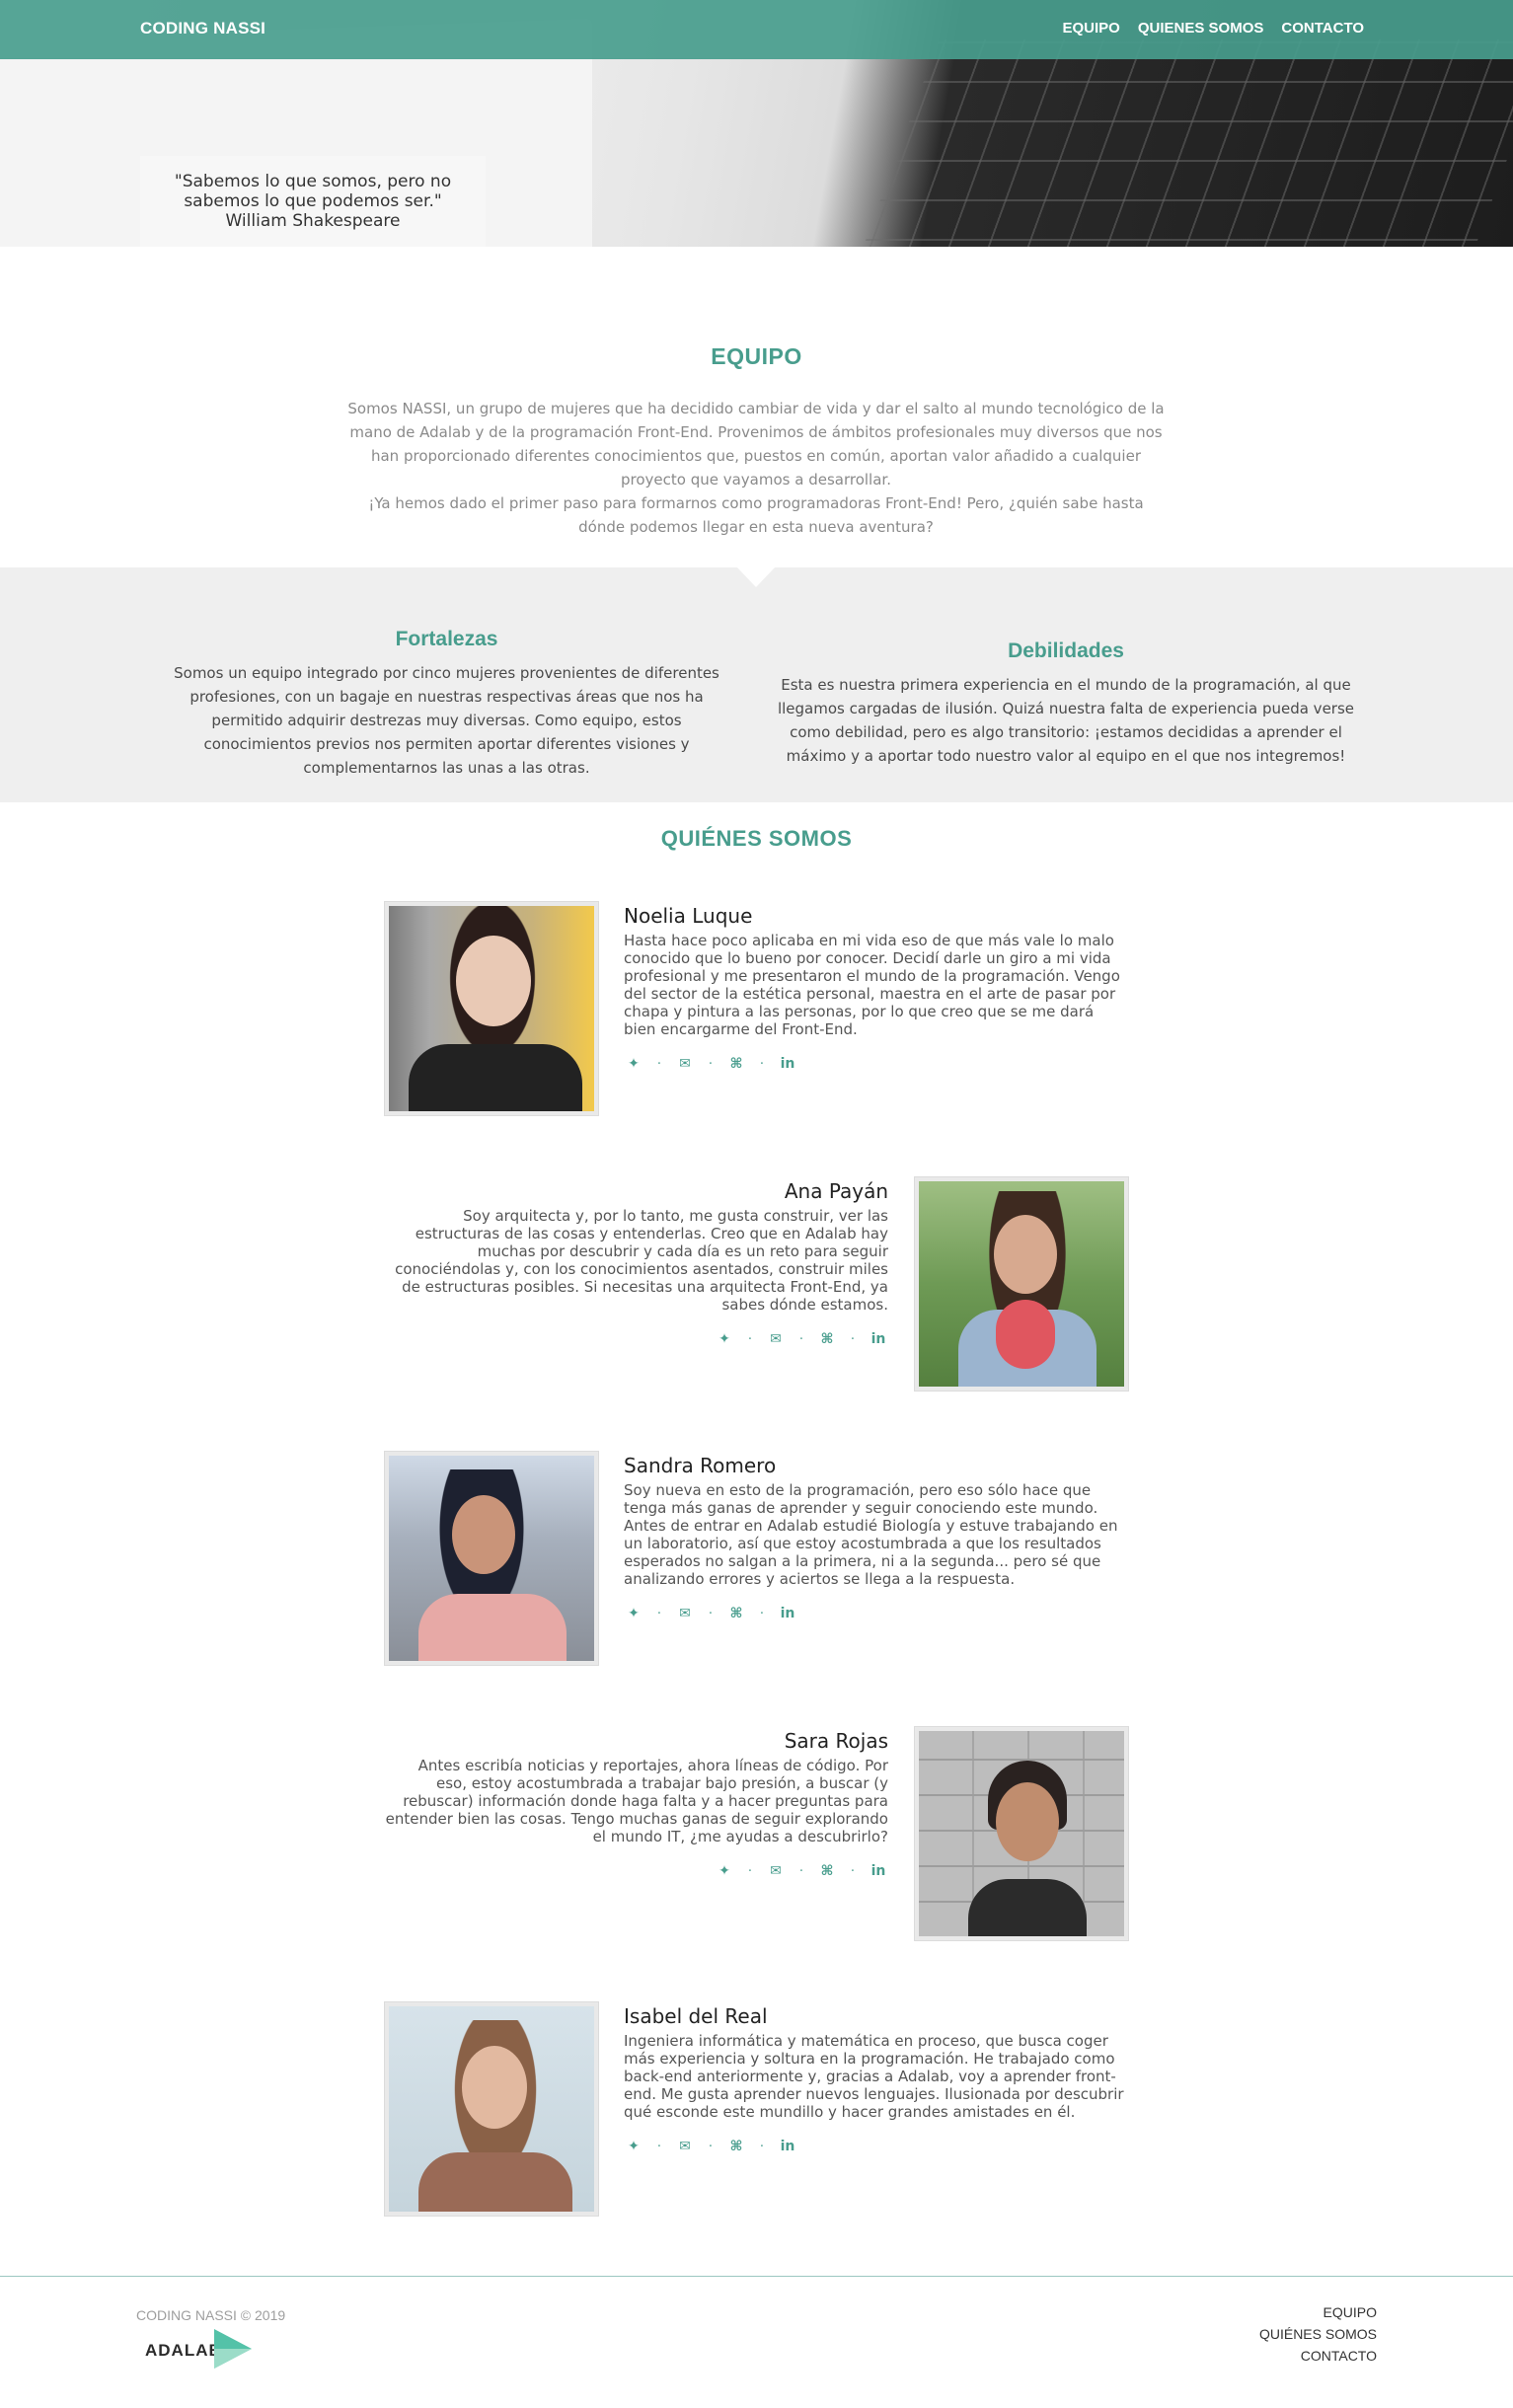  Describe the element at coordinates (1092, 29) in the screenshot. I see `nav-link-equipo: EQUIPO` at that location.